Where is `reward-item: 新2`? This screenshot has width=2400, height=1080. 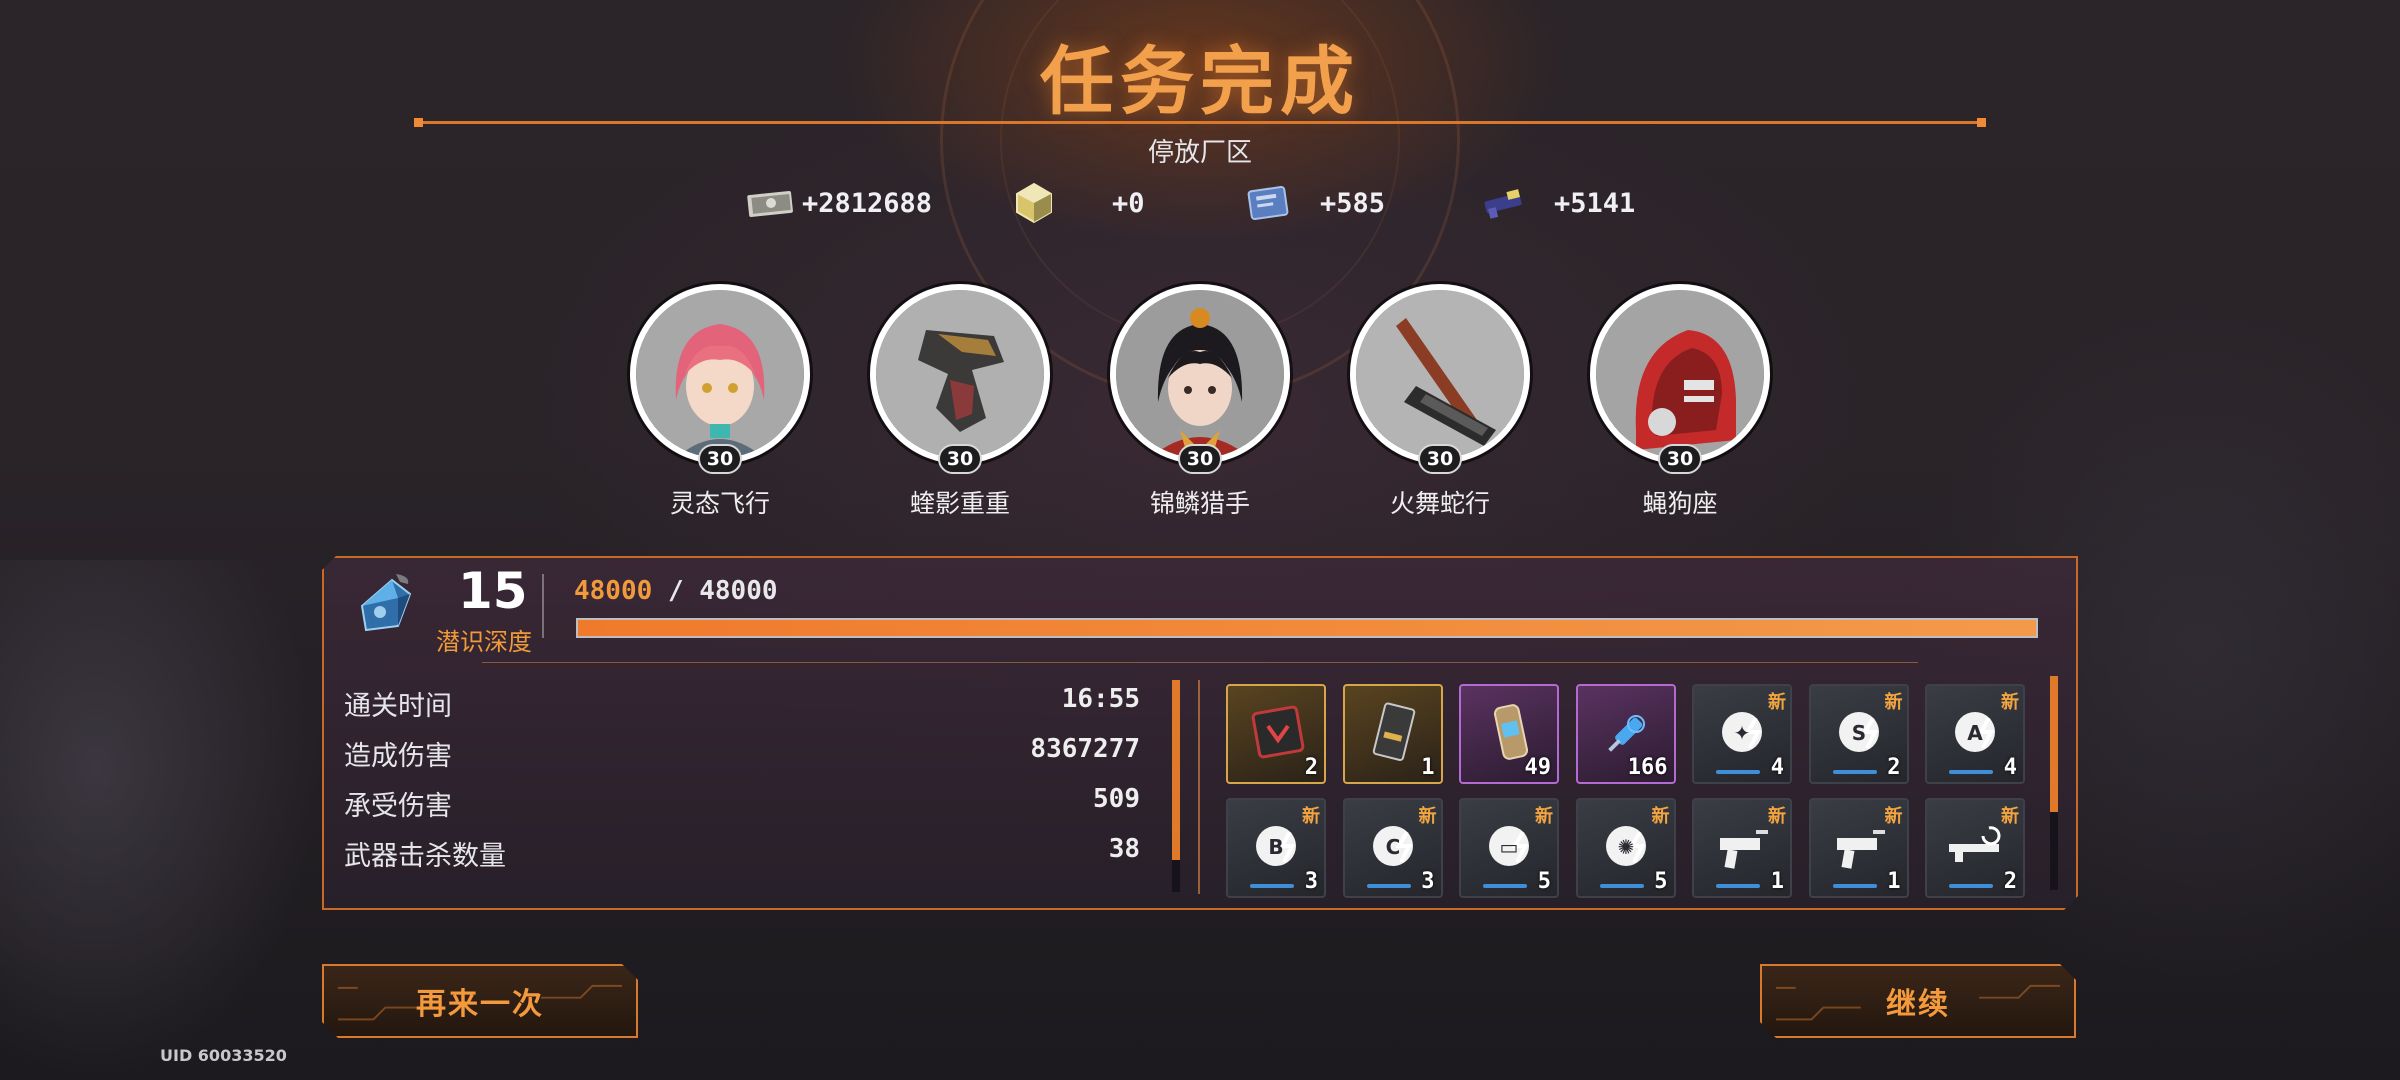 reward-item: 新2 is located at coordinates (1975, 848).